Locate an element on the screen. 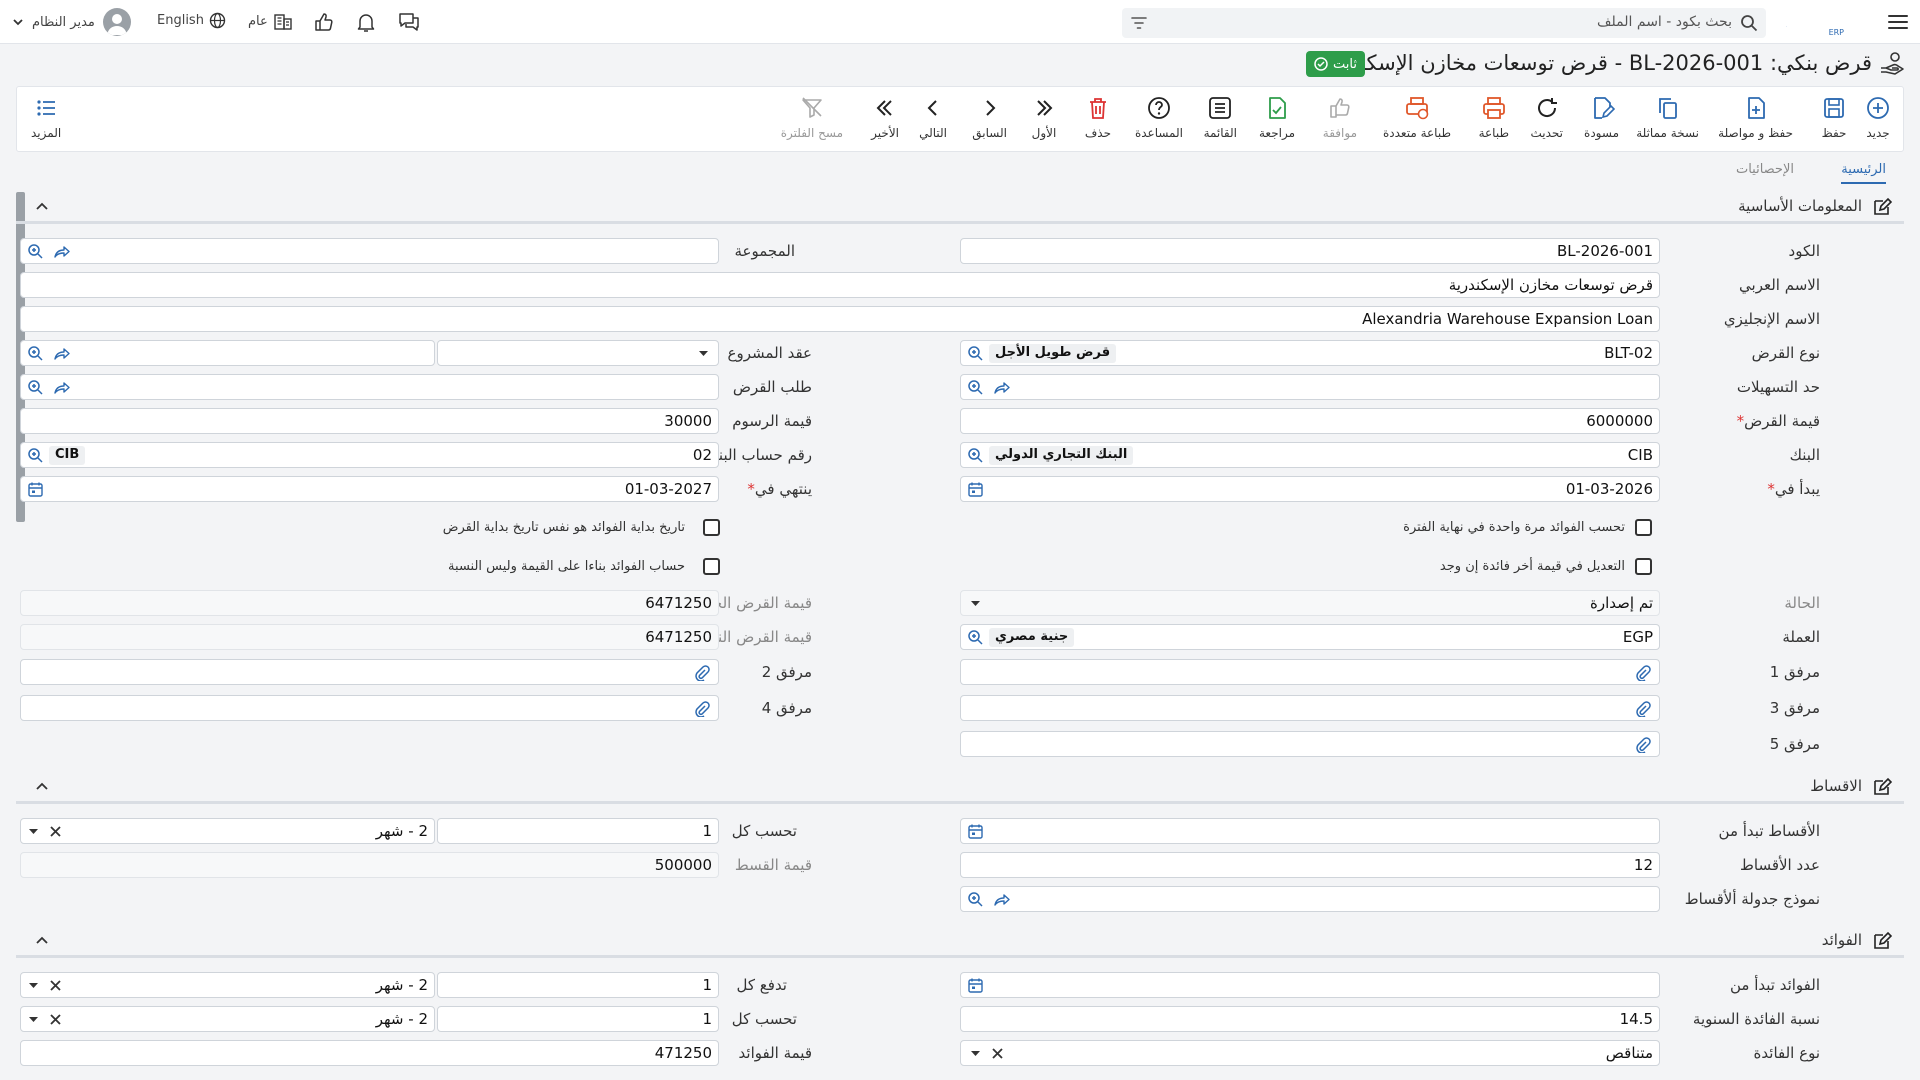 Image resolution: width=1920 pixels, height=1080 pixels. save-continue-button: حفظ و مواصلة is located at coordinates (1755, 117).